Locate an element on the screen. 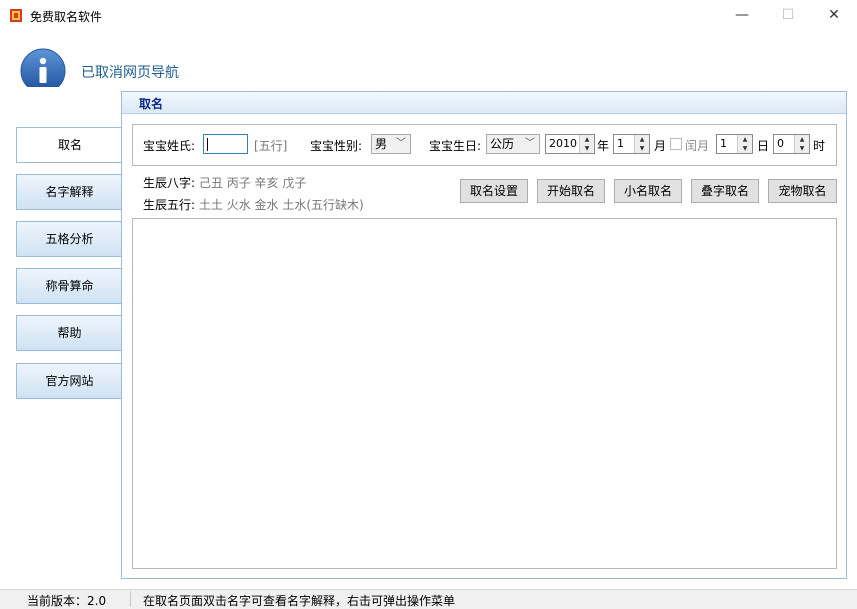 Image resolution: width=857 pixels, height=609 pixels. calendar-select: 公历 ﹀ is located at coordinates (513, 144).